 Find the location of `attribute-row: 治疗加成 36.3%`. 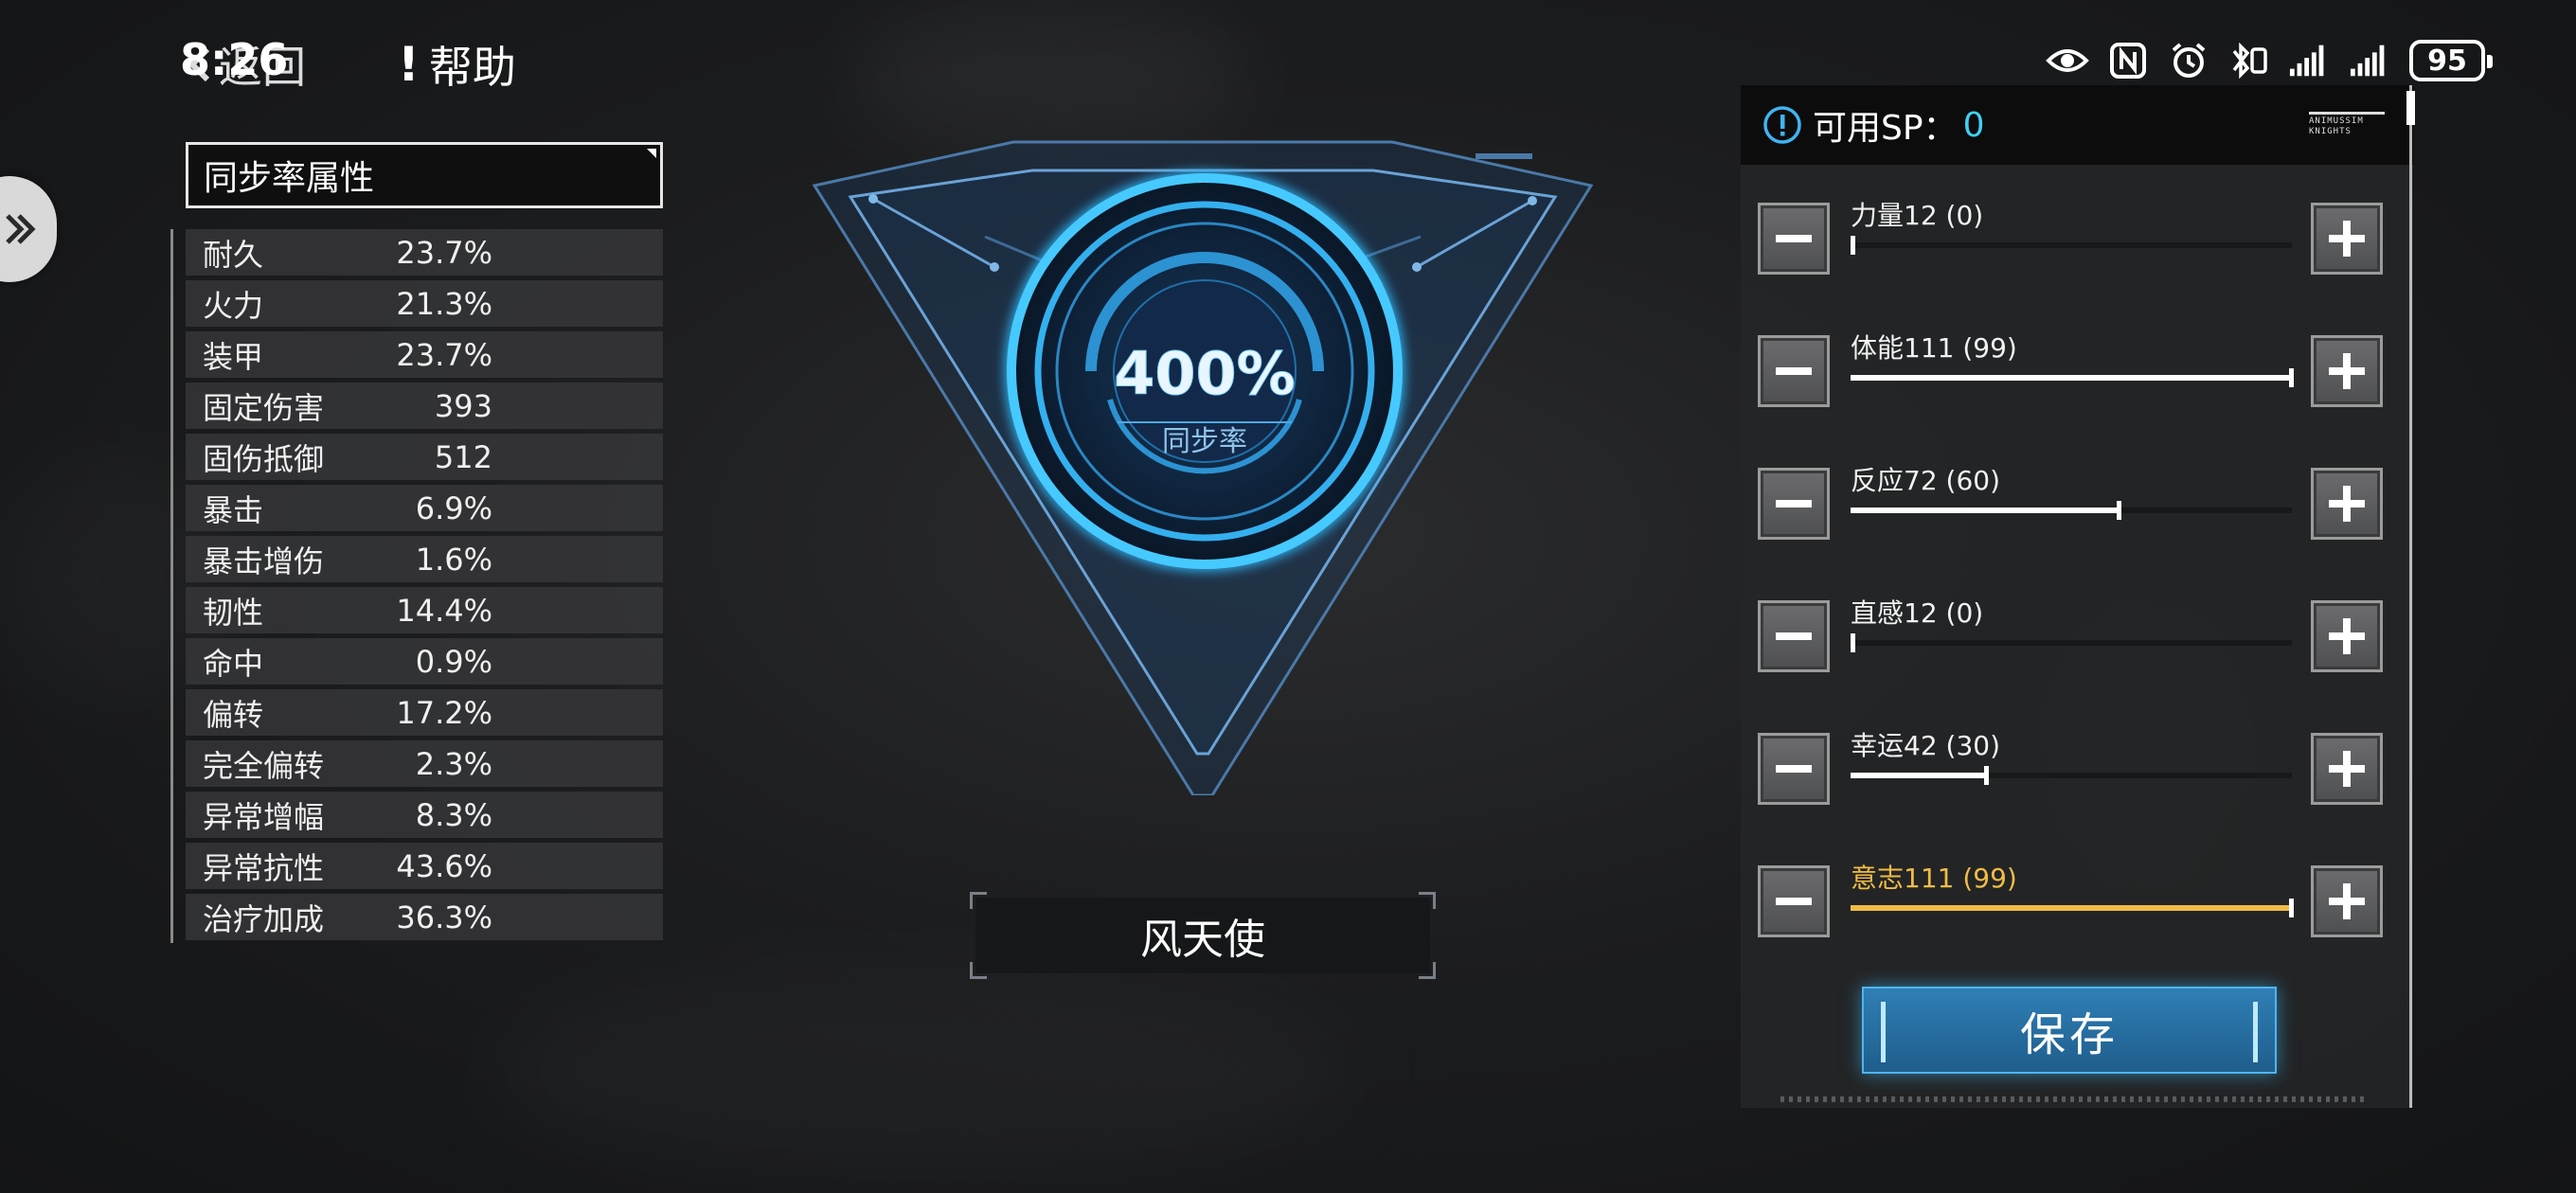

attribute-row: 治疗加成 36.3% is located at coordinates (424, 917).